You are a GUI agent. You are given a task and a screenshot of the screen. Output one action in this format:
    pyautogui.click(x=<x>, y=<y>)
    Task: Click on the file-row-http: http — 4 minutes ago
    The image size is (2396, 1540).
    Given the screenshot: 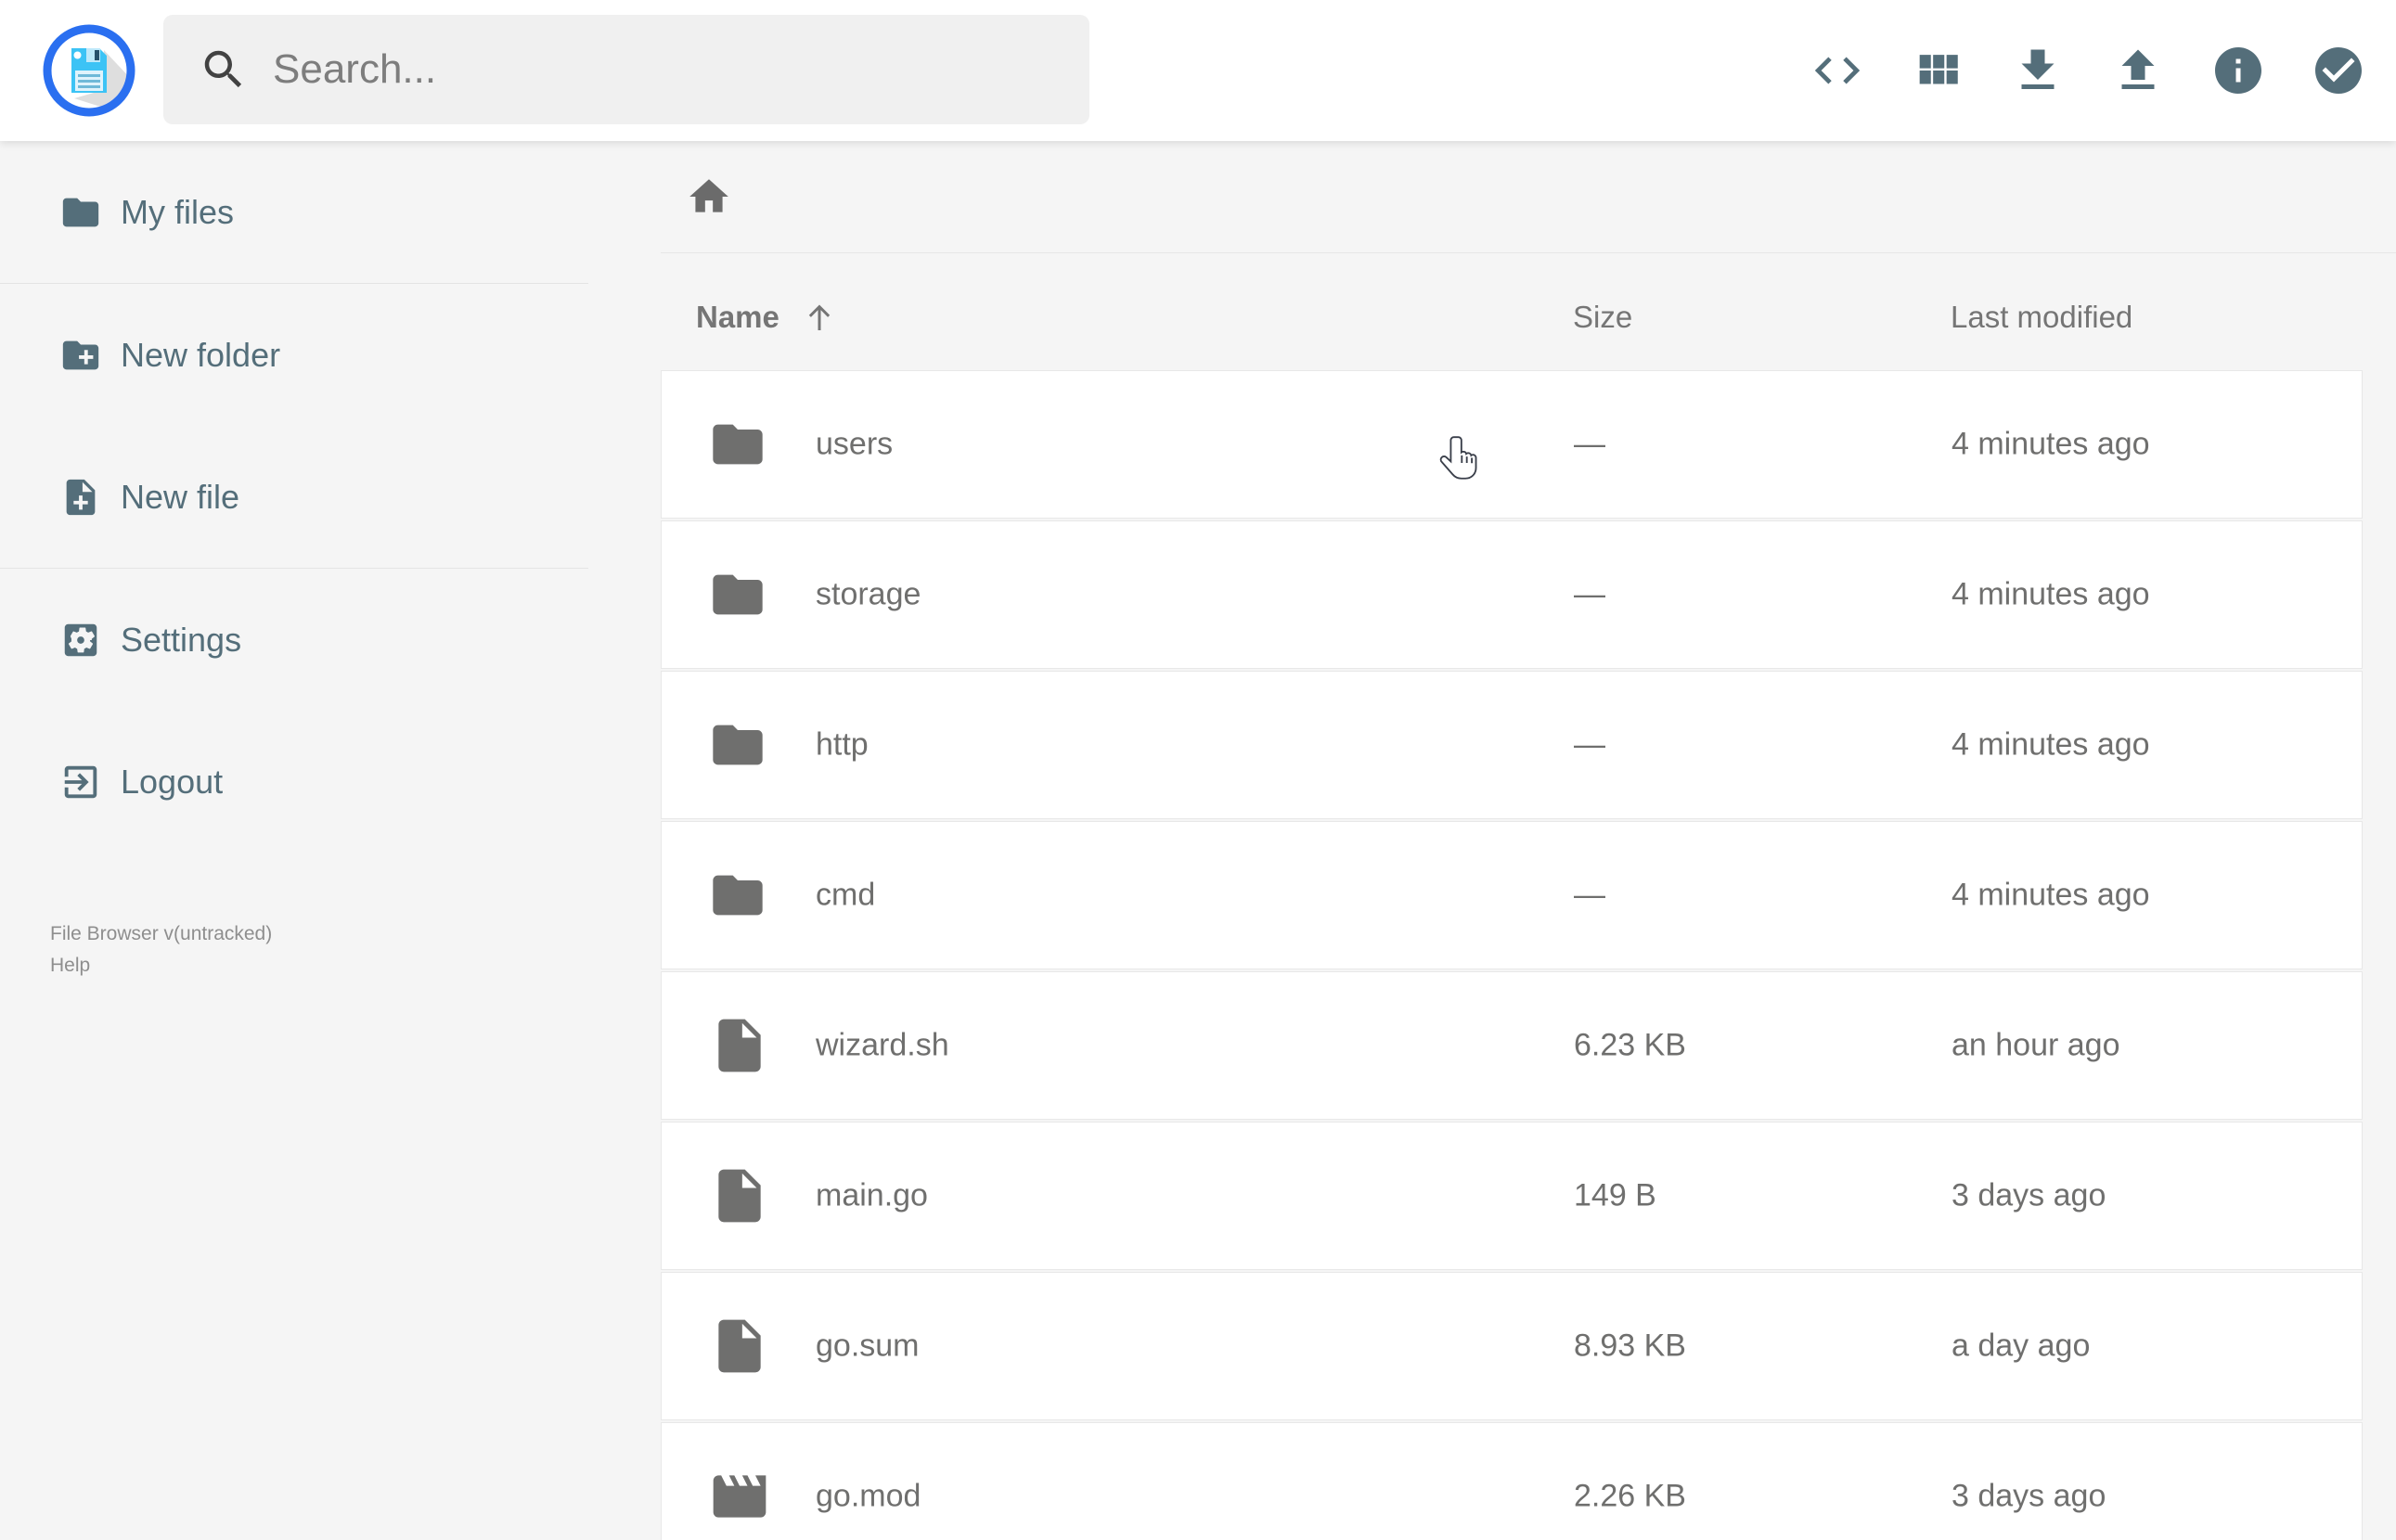 What is the action you would take?
    pyautogui.click(x=1512, y=745)
    